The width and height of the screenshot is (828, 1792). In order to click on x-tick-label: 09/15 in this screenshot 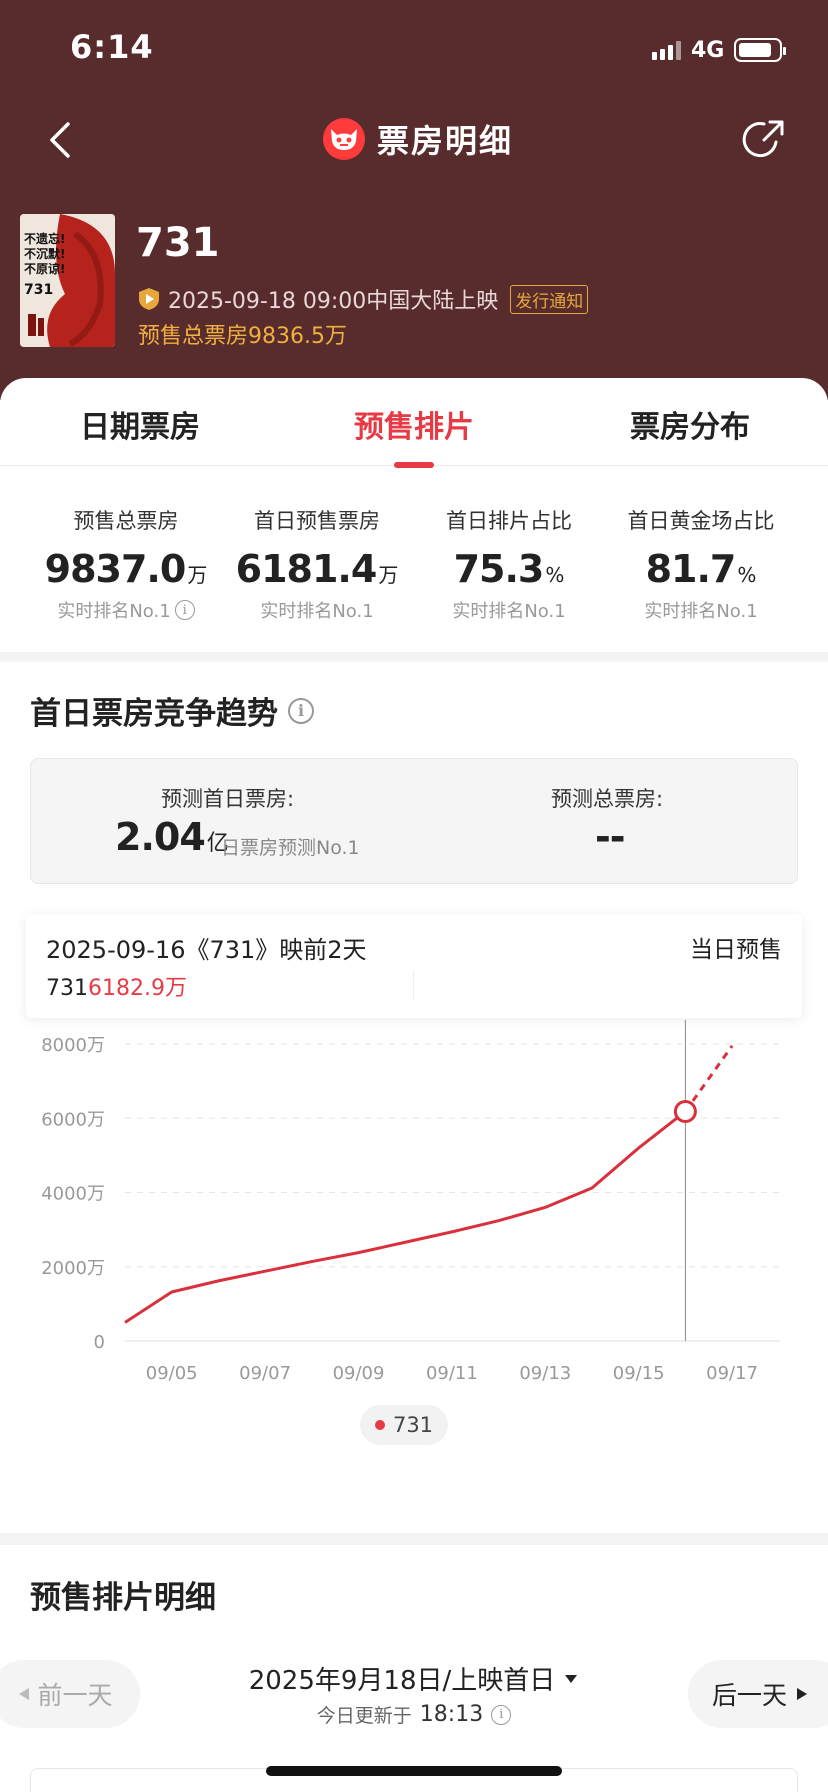, I will do `click(639, 1373)`.